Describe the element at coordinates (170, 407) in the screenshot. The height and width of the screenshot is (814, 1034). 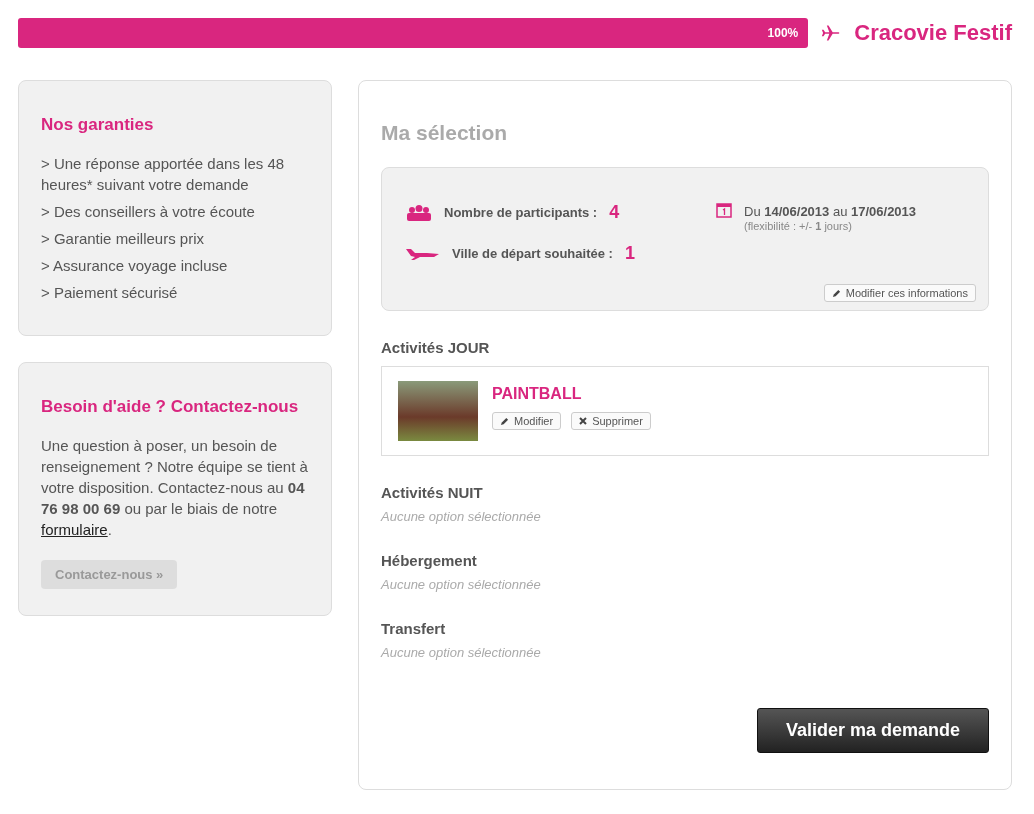
I see `card-title: Besoin d'aide ? Contactez-nous` at that location.